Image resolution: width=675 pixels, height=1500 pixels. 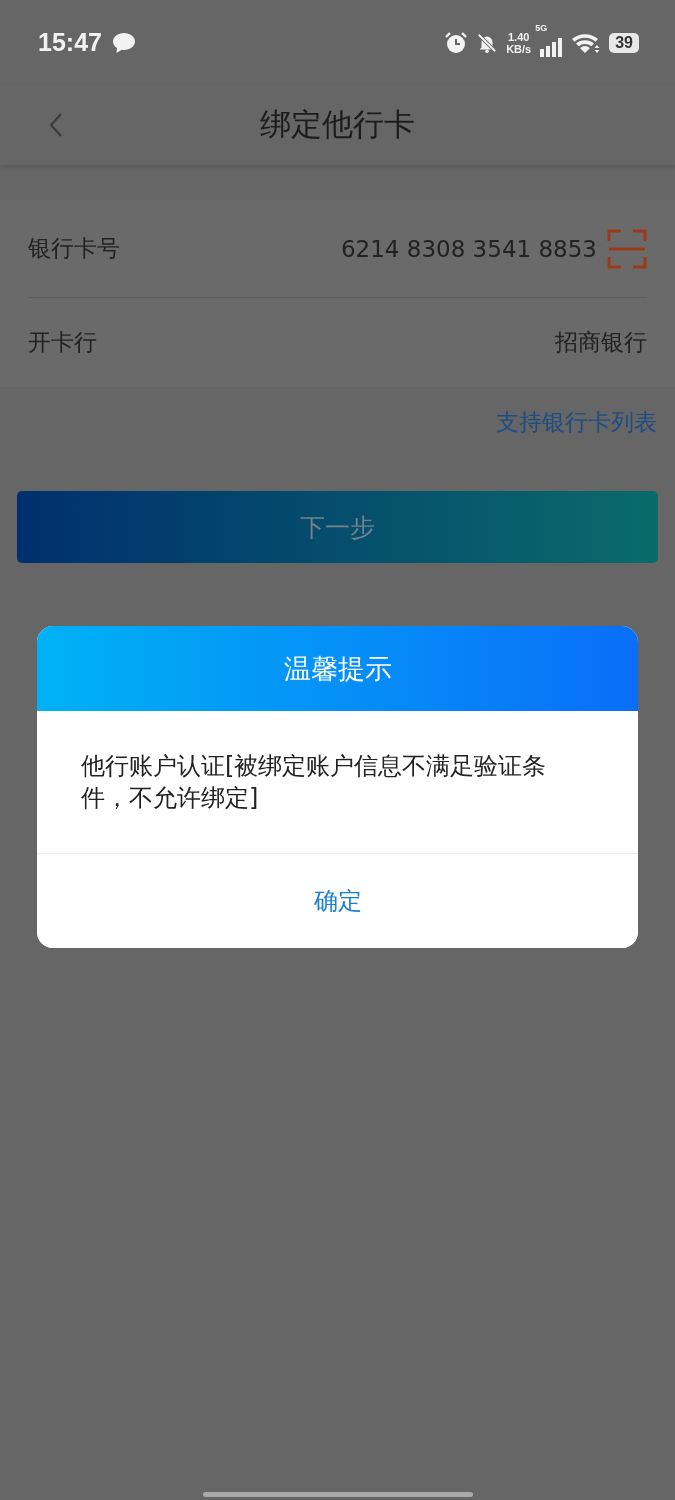 What do you see at coordinates (70, 42) in the screenshot?
I see `status-time: 15:47` at bounding box center [70, 42].